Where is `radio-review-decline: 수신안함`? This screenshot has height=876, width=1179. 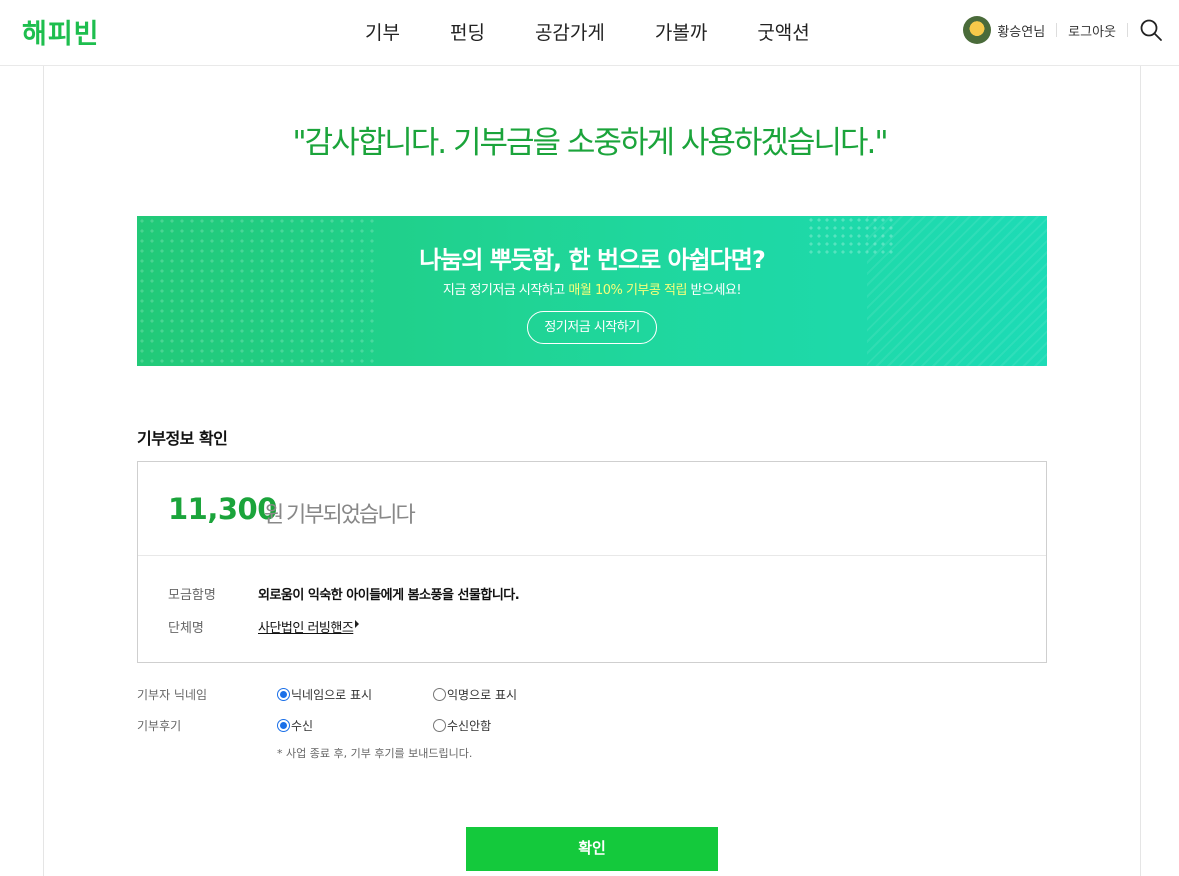 radio-review-decline: 수신안함 is located at coordinates (462, 725).